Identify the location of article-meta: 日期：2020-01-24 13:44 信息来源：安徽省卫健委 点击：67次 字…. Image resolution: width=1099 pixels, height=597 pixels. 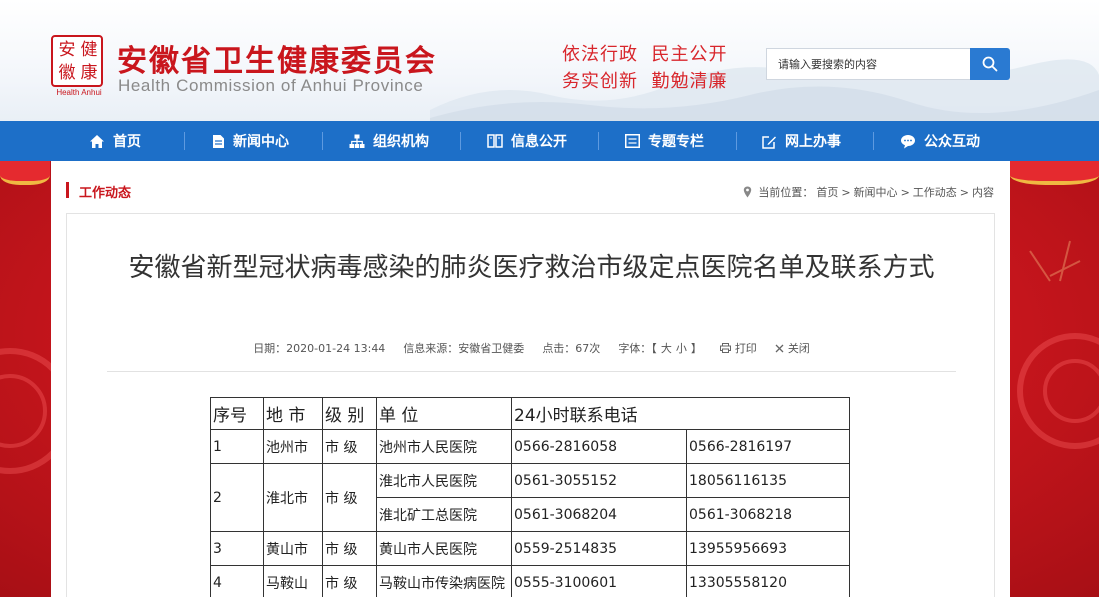
(531, 348).